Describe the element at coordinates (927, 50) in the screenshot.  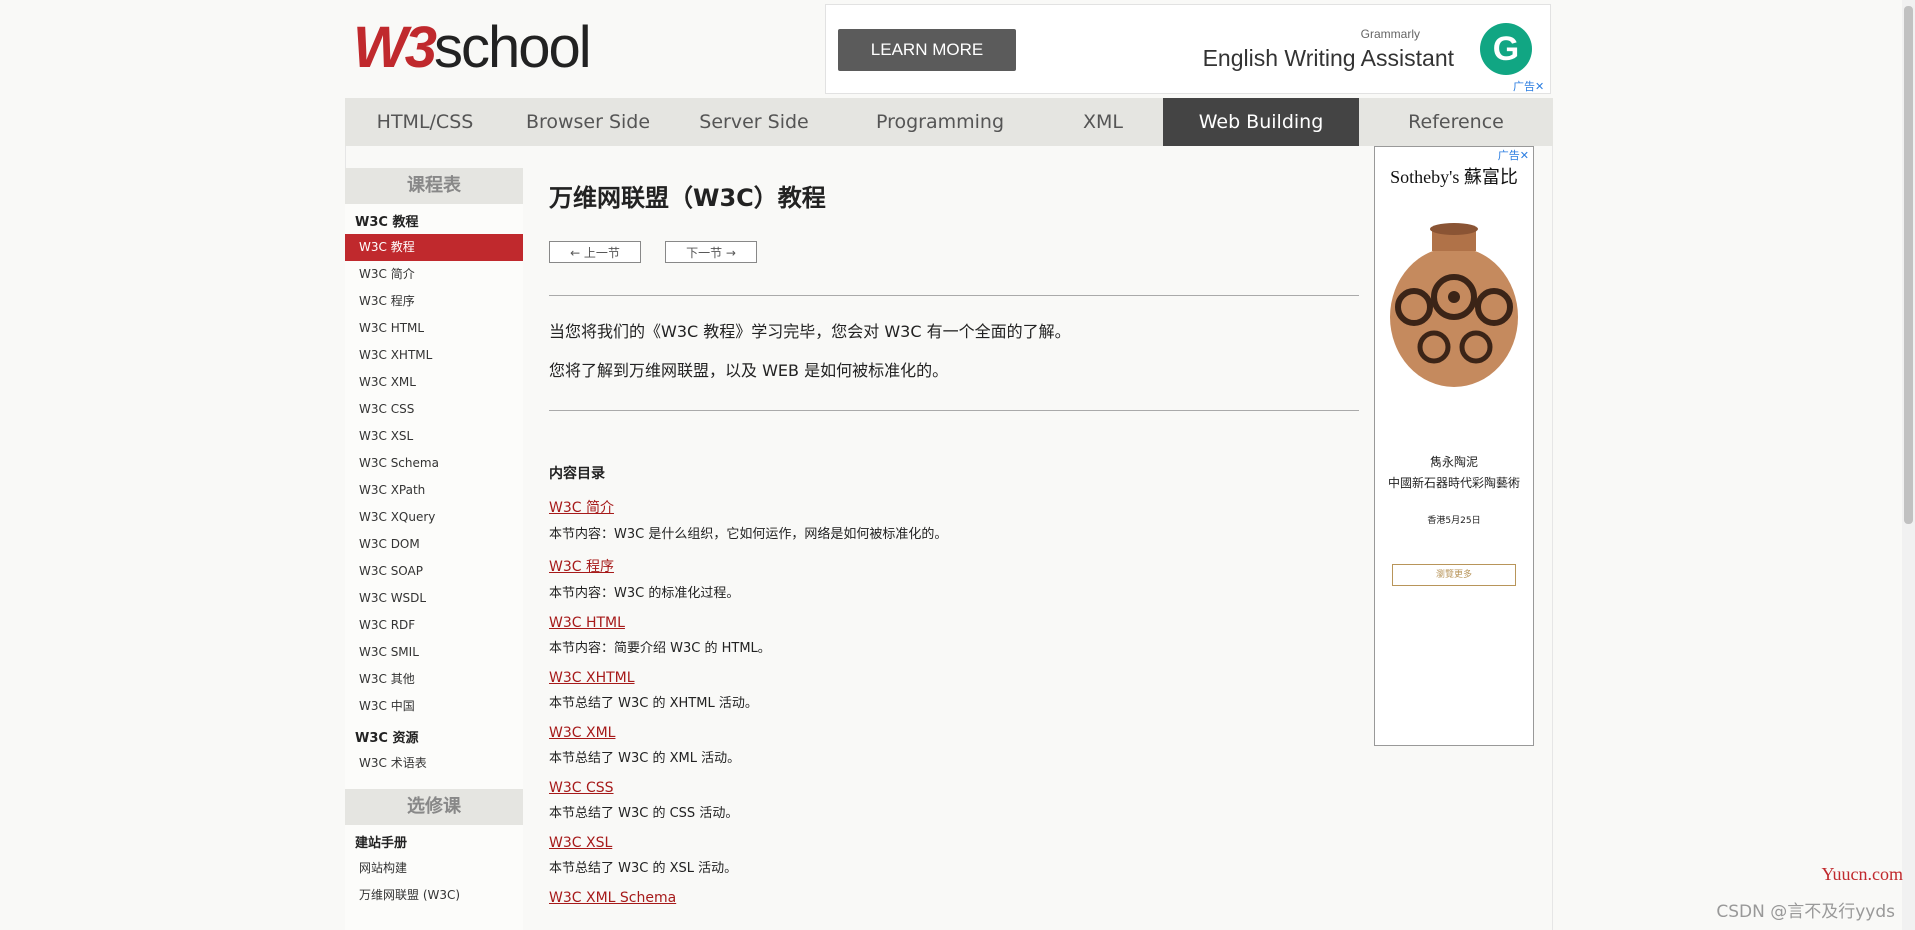
I see `learn-more-button: LEARN MORE` at that location.